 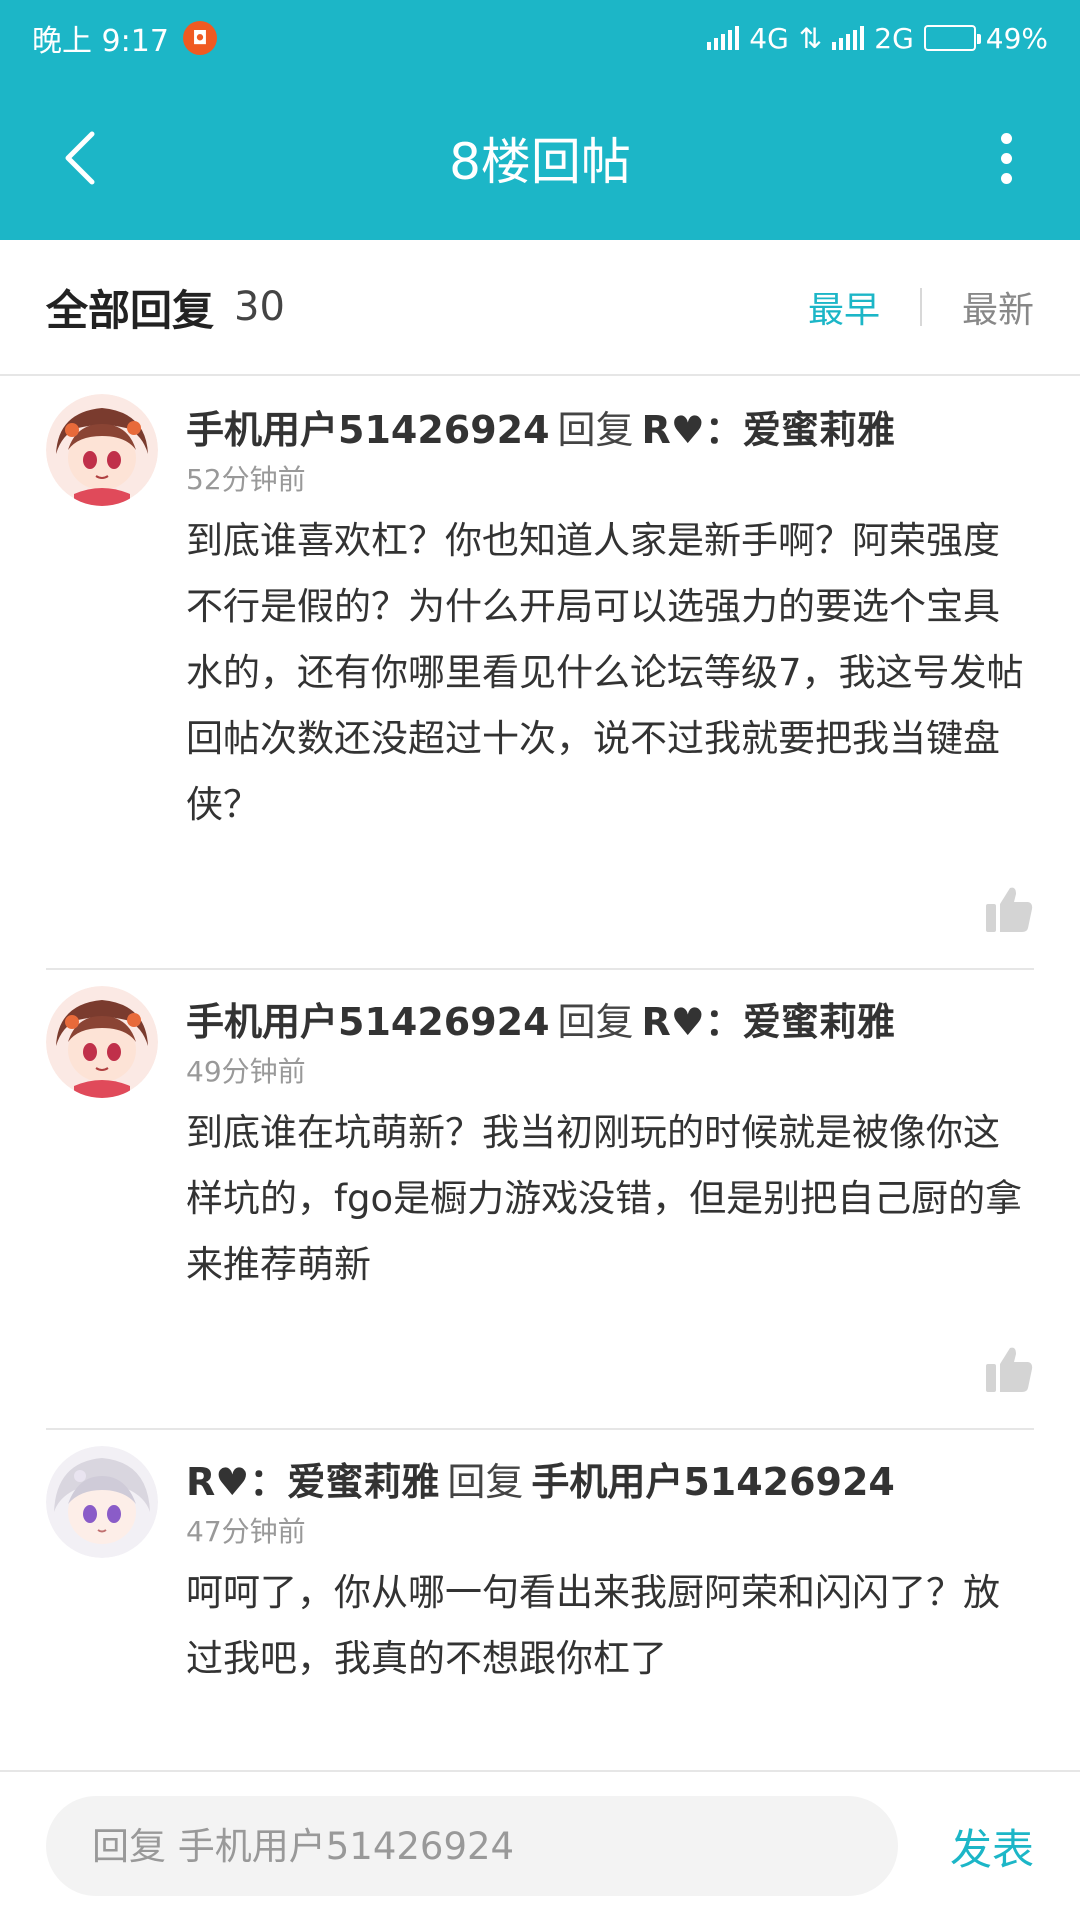 What do you see at coordinates (723, 38) in the screenshot?
I see `signal-icon` at bounding box center [723, 38].